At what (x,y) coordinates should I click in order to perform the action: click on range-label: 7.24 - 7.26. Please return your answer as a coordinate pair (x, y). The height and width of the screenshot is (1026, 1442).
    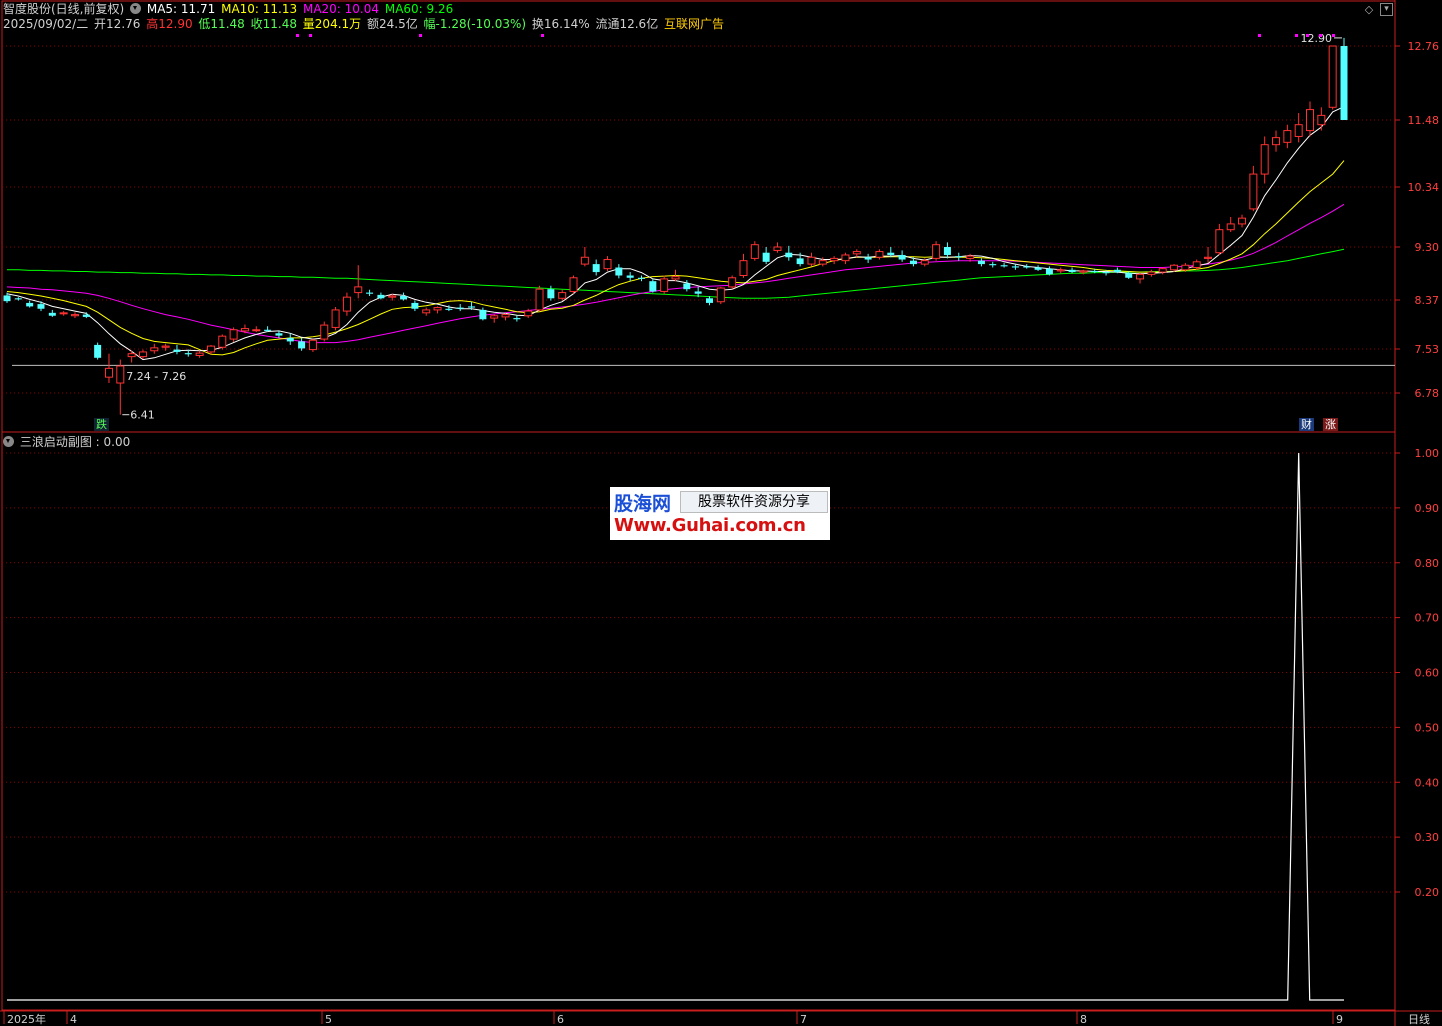
    Looking at the image, I should click on (156, 376).